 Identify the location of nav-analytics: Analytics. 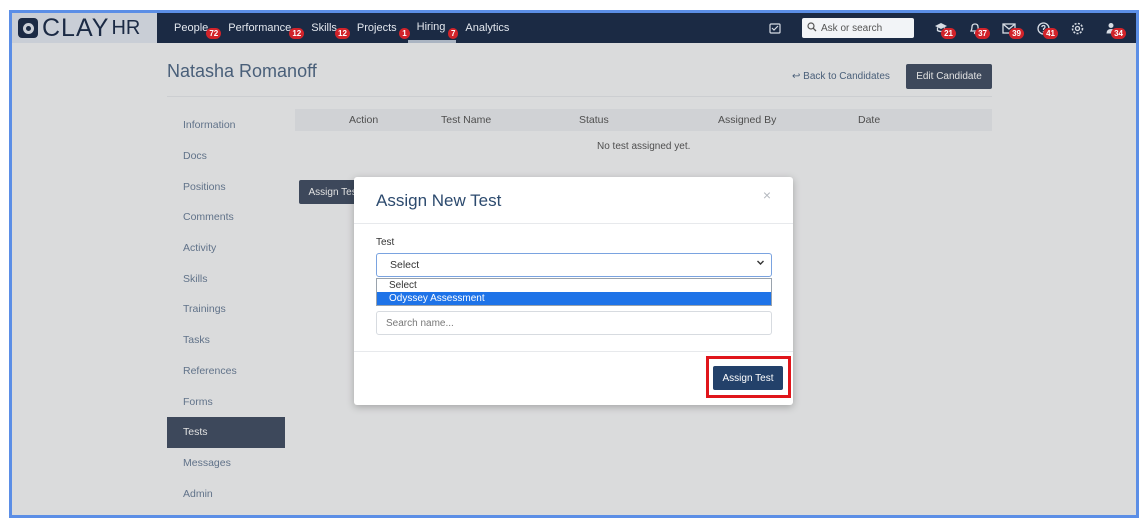
(488, 28).